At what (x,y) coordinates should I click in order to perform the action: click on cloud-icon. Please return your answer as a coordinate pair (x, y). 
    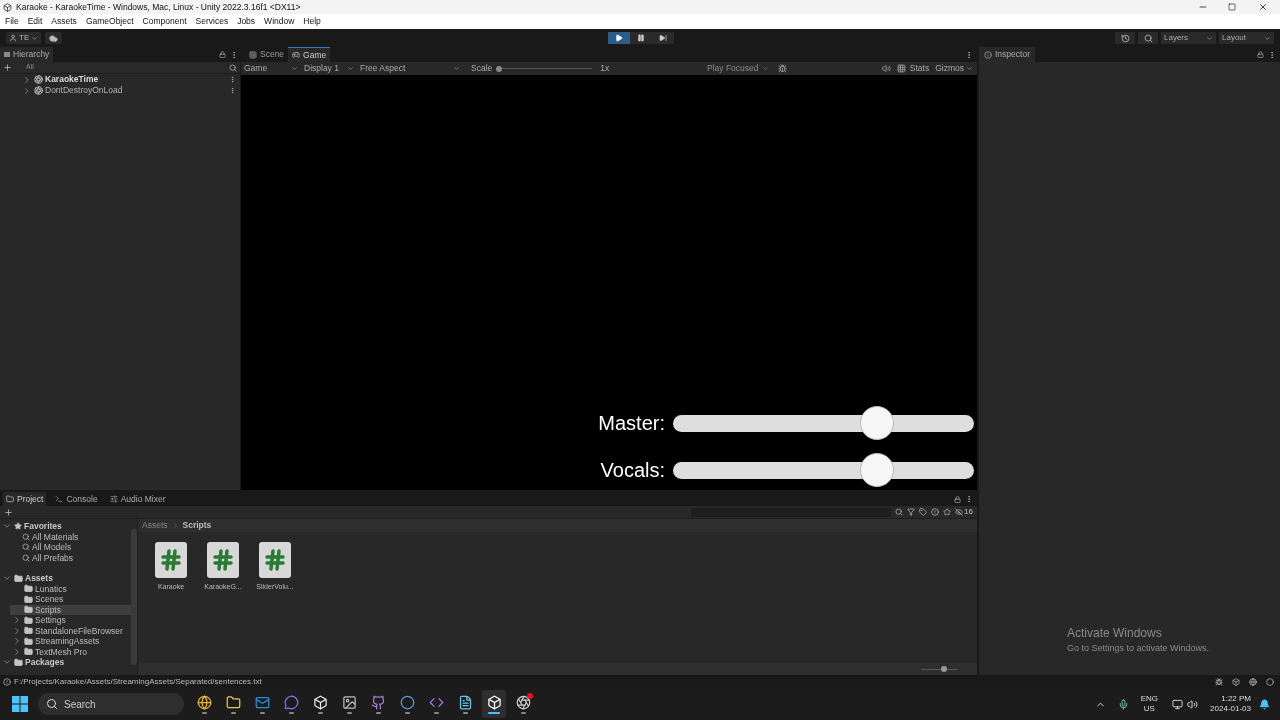
    Looking at the image, I should click on (54, 38).